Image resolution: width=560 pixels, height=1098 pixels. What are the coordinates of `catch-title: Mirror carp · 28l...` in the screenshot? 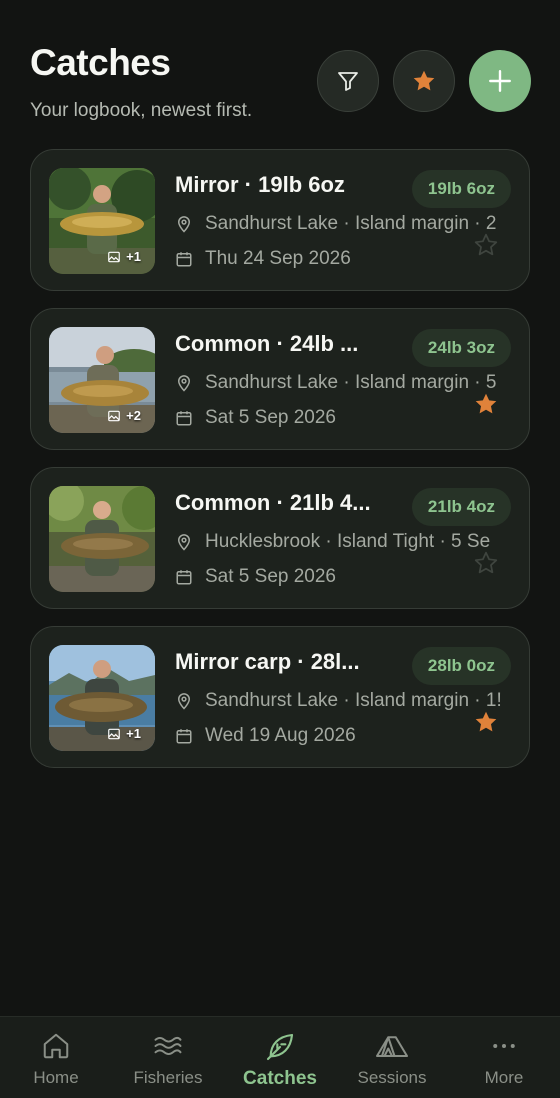 It's located at (267, 661).